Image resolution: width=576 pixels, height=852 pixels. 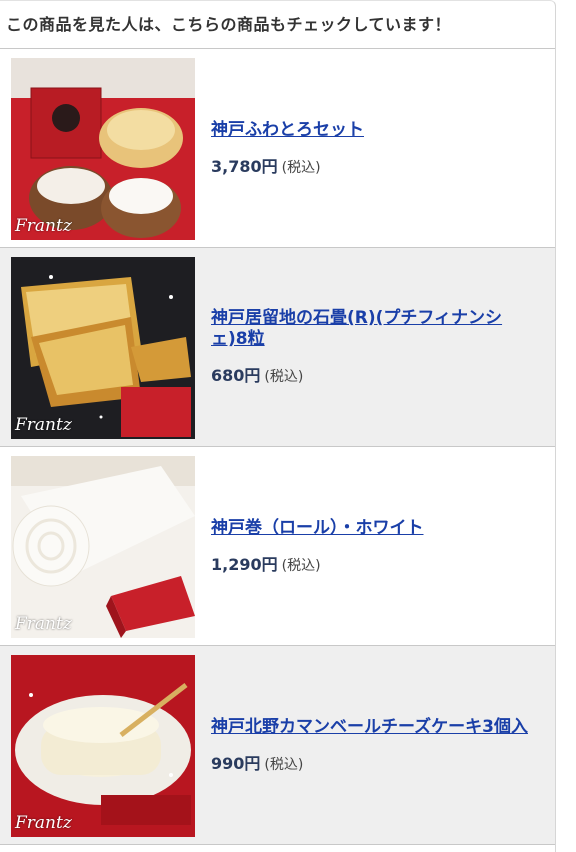 I want to click on cheesecake-photo-icon, so click(x=103, y=746).